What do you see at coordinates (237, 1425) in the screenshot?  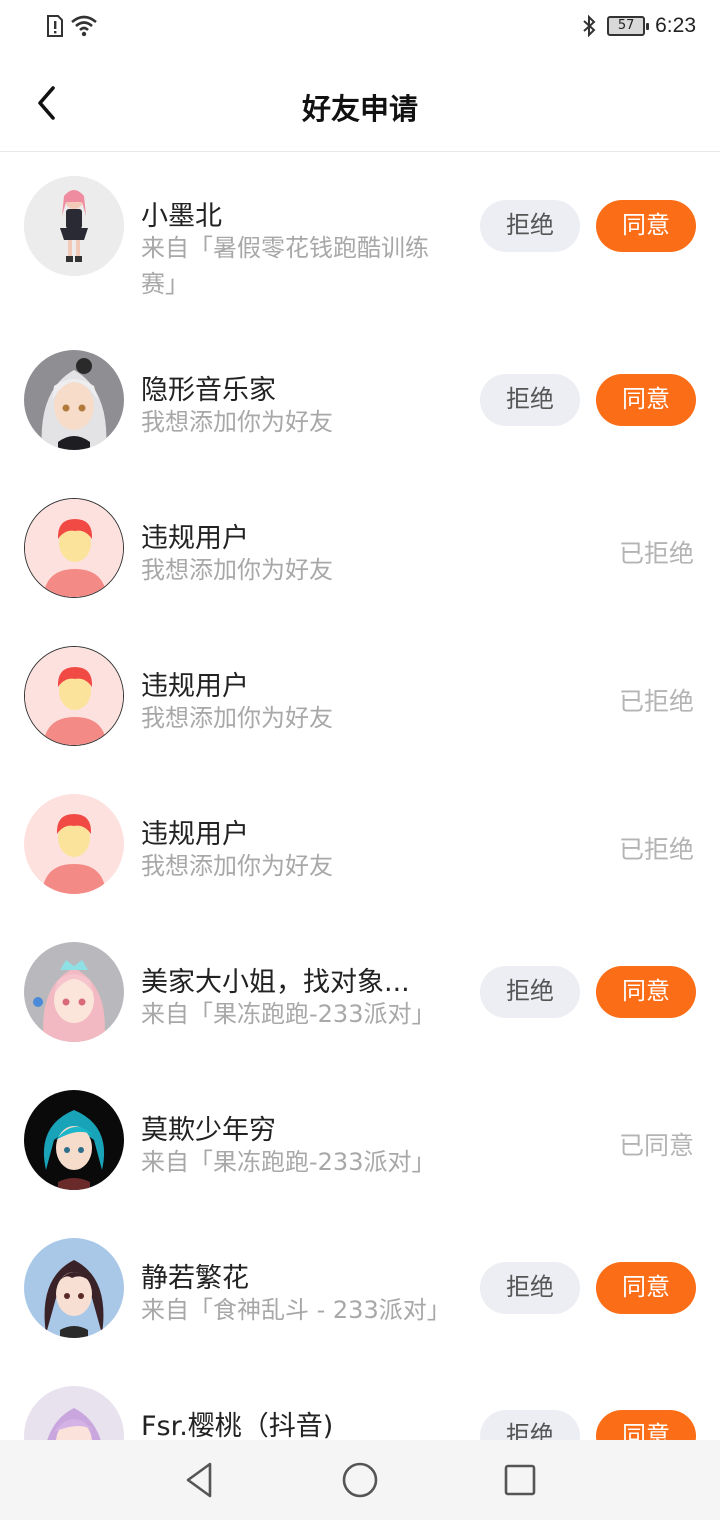 I see `requester-name: Fsr.樱桃（抖音)` at bounding box center [237, 1425].